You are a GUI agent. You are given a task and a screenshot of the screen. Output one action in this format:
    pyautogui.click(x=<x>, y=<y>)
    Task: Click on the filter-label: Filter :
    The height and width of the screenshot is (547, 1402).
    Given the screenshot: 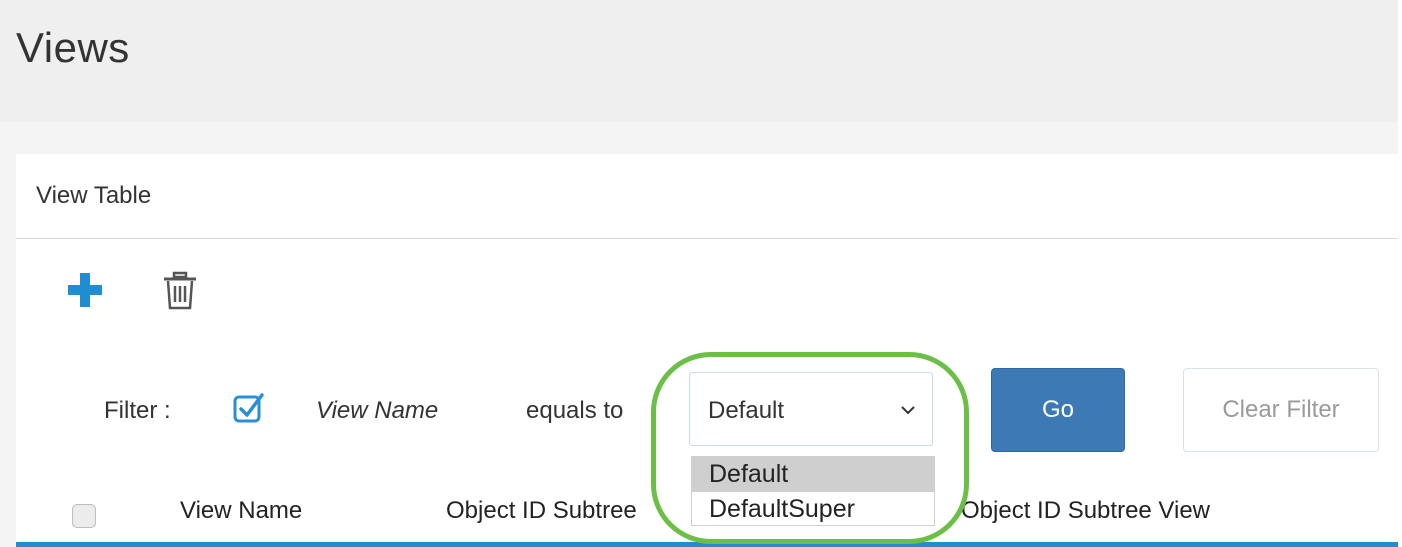 What is the action you would take?
    pyautogui.click(x=137, y=410)
    